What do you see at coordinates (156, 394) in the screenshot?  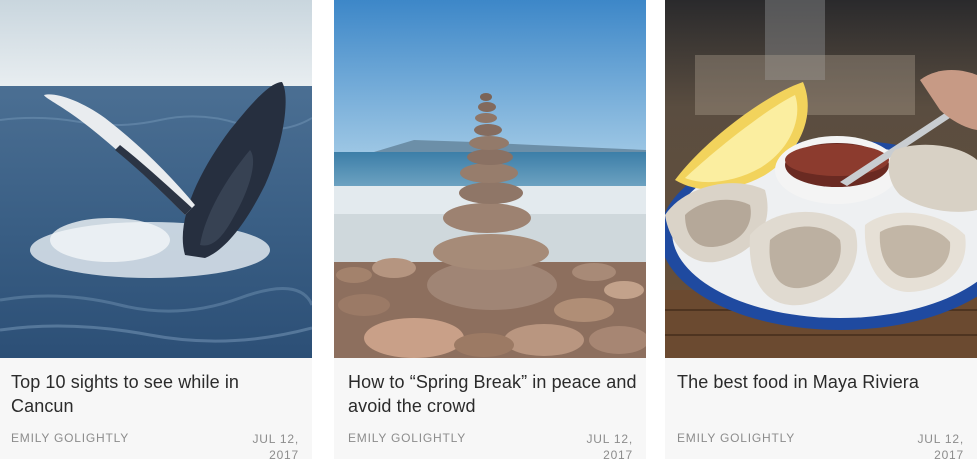 I see `article-title: Top 10 sights to see while in Cancun` at bounding box center [156, 394].